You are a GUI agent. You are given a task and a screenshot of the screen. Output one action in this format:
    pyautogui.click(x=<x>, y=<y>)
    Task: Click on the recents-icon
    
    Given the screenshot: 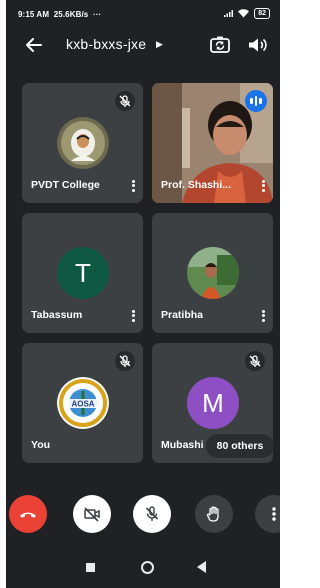 What is the action you would take?
    pyautogui.click(x=90, y=567)
    